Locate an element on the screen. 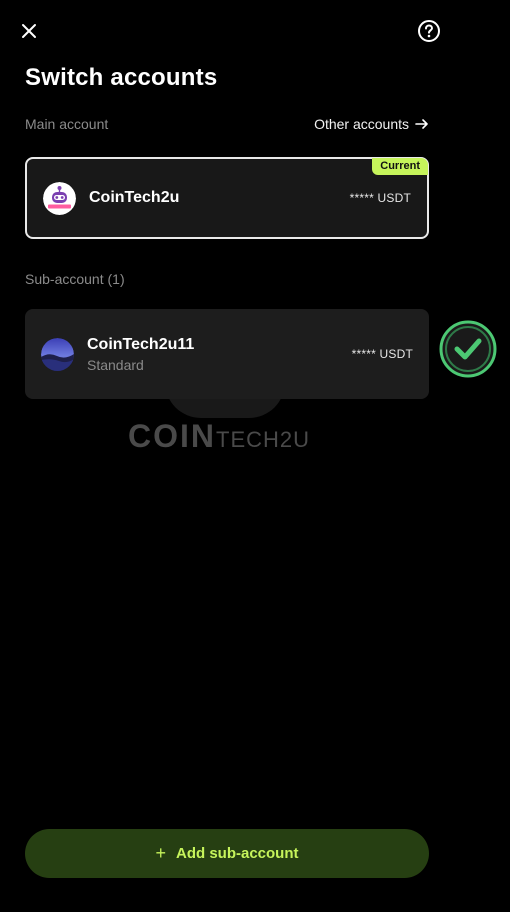 The width and height of the screenshot is (510, 912). sub-account-label: Sub-account (1) is located at coordinates (75, 279).